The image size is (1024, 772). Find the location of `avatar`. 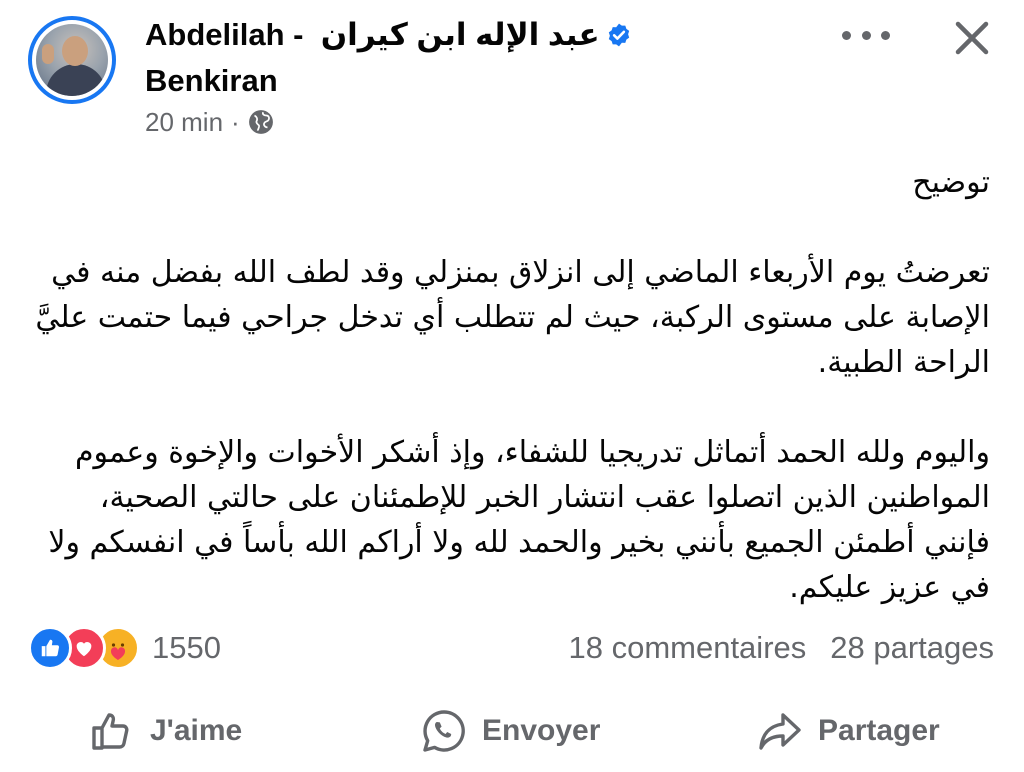

avatar is located at coordinates (72, 60).